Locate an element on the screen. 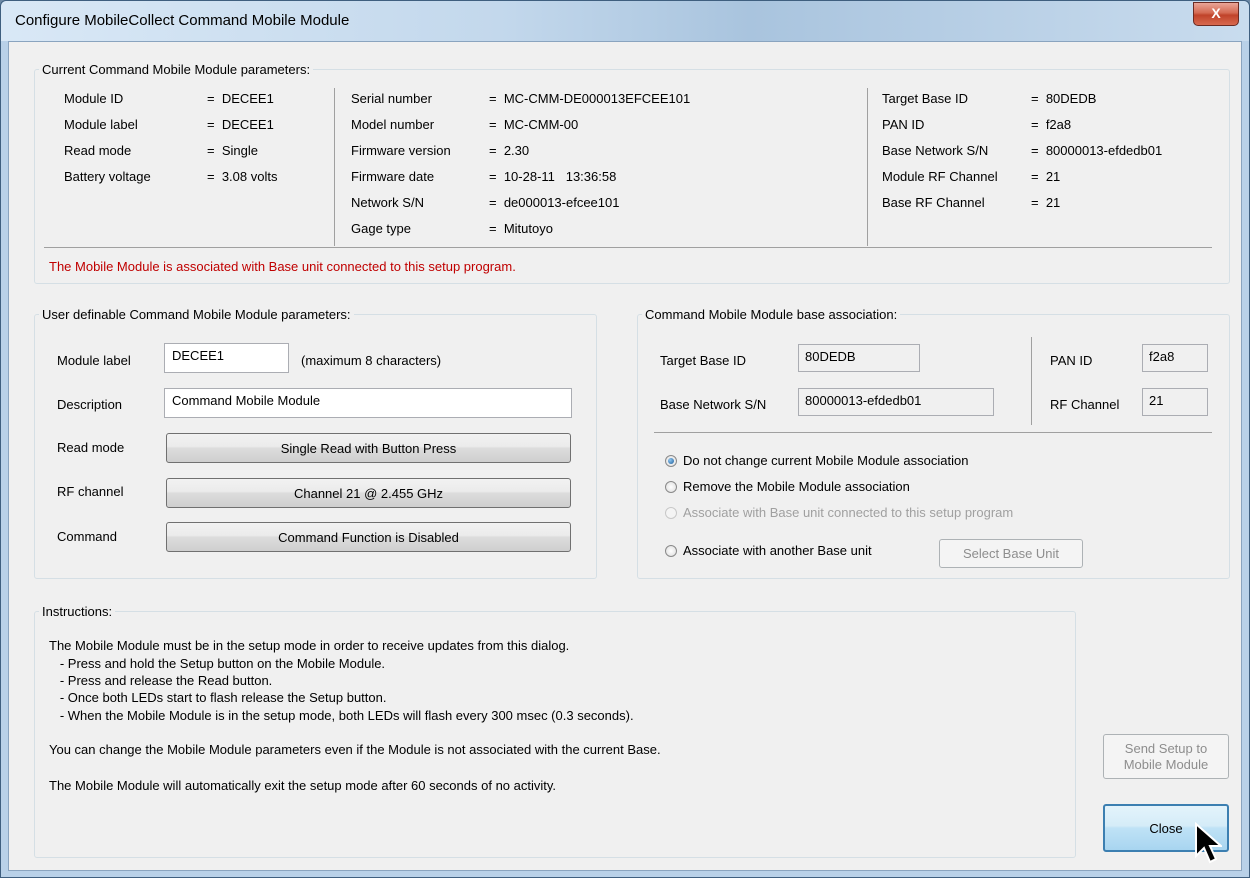  col3-param-label: Base RF Channel is located at coordinates (933, 202).